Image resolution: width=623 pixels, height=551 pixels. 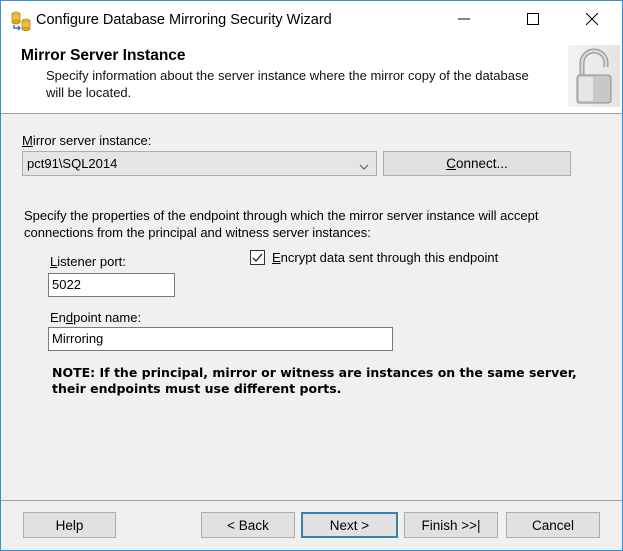 I want to click on endpoint-name-label: Endpoint name:, so click(x=95, y=317).